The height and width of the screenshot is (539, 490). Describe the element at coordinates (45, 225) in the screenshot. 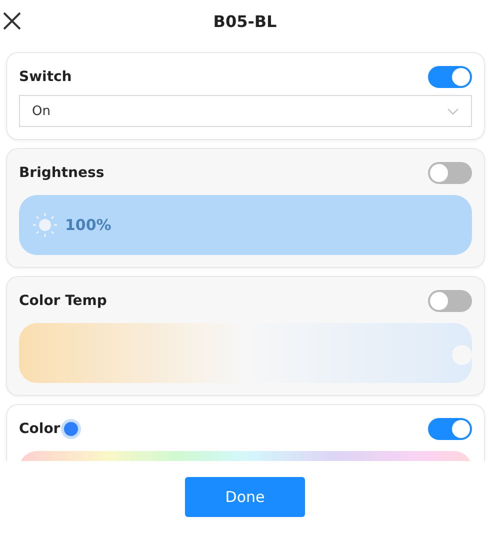

I see `sun-icon` at that location.